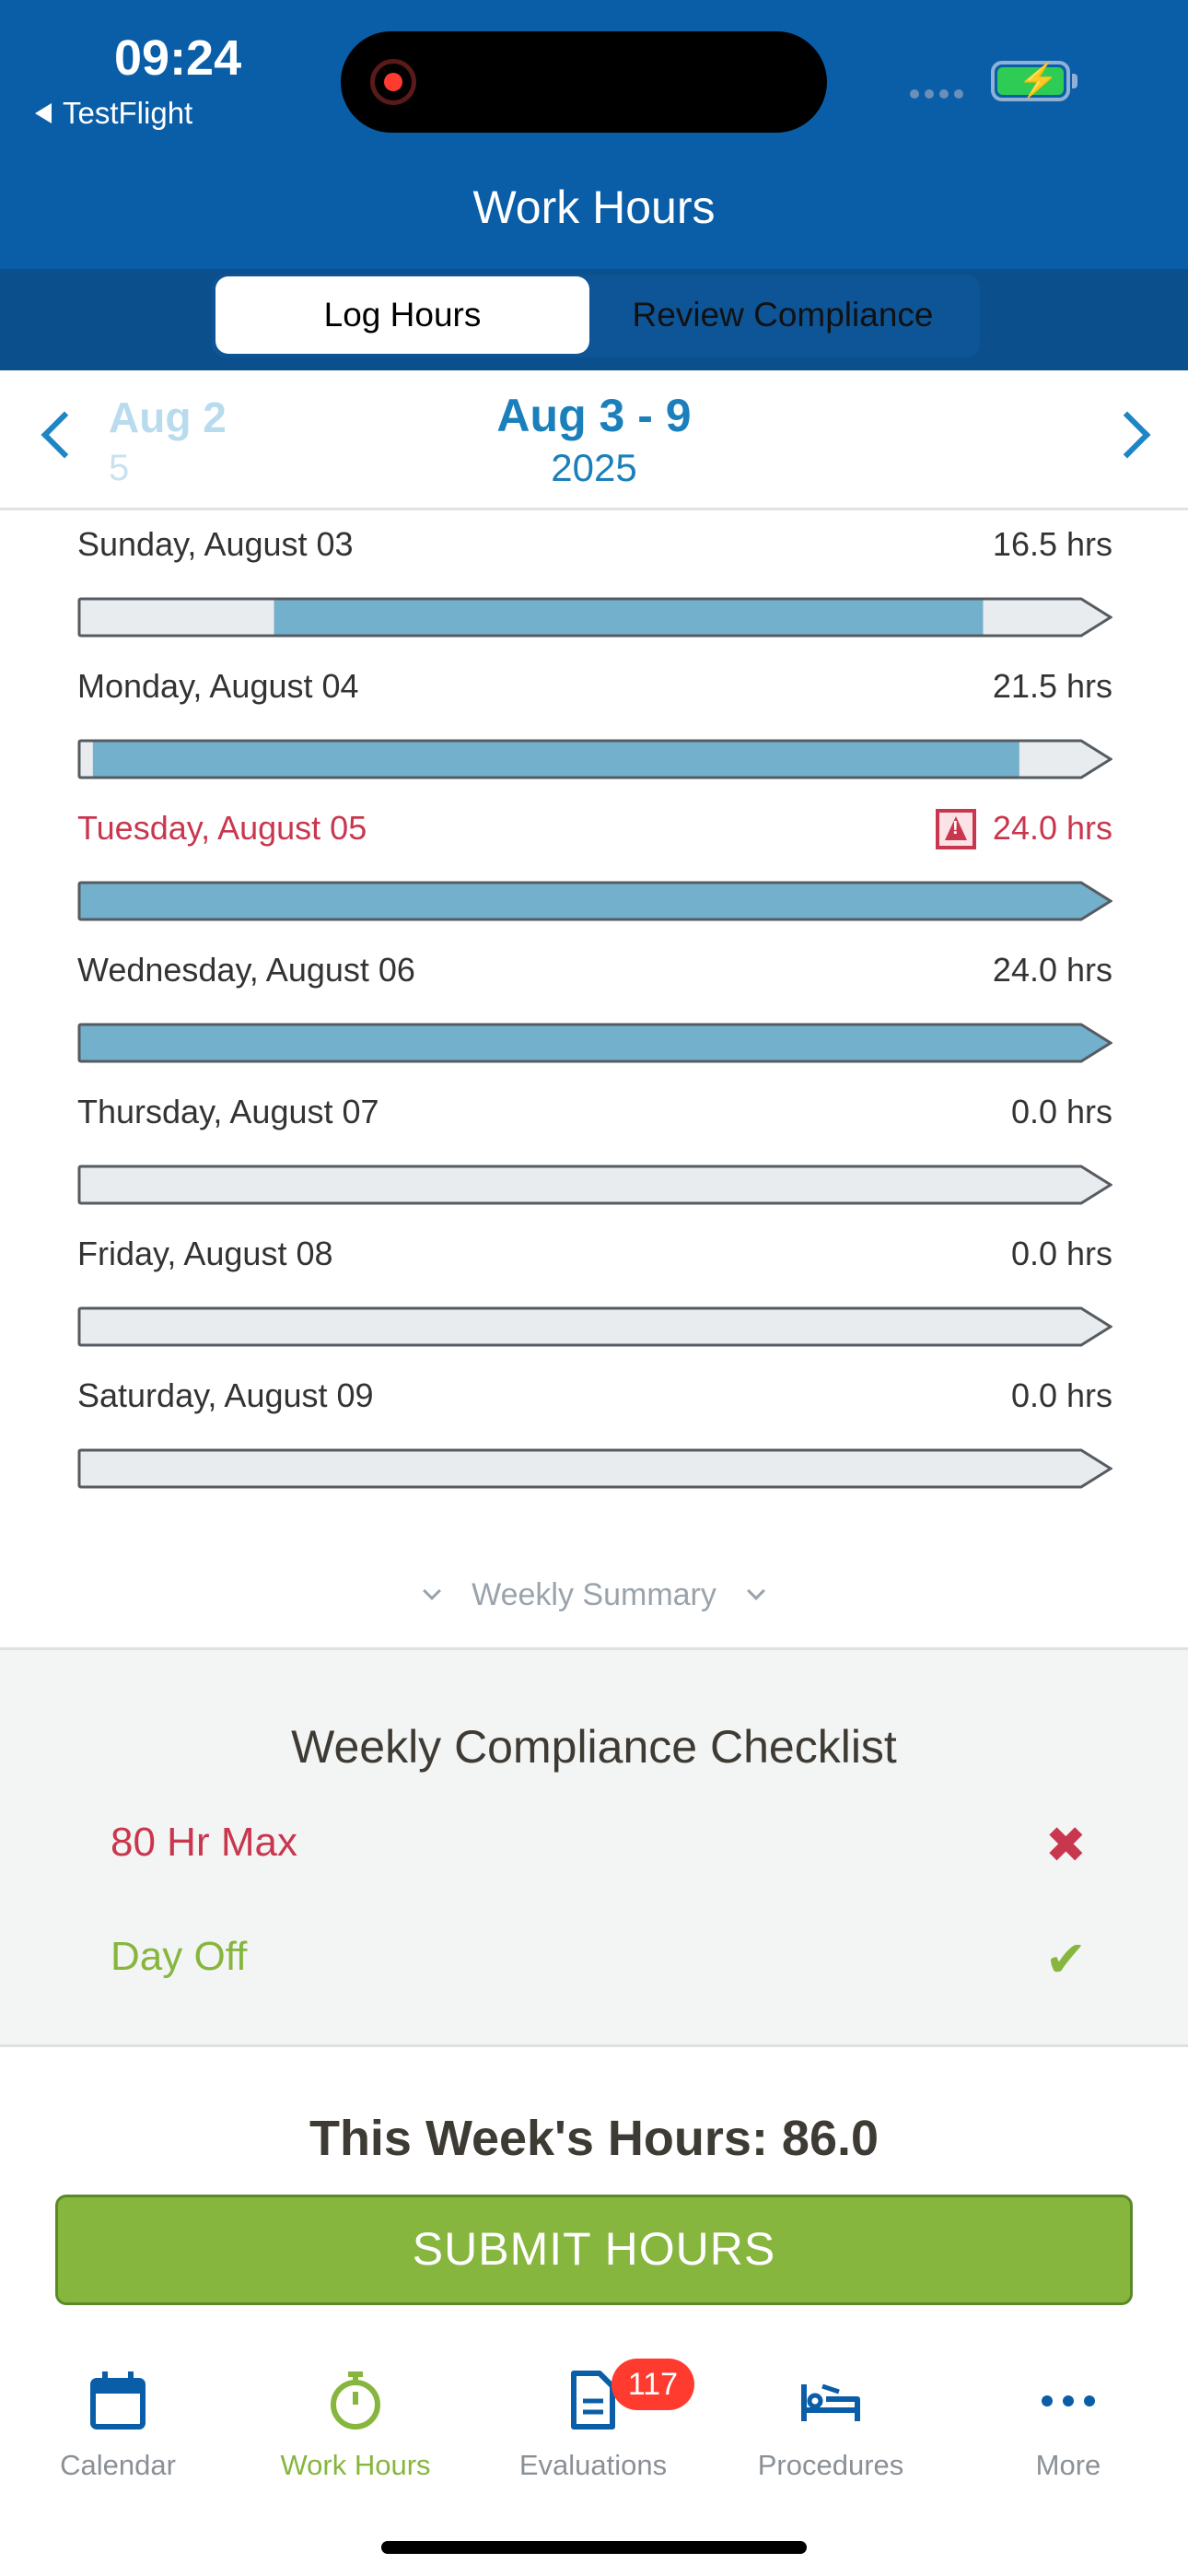 This screenshot has width=1188, height=2576. Describe the element at coordinates (939, 95) in the screenshot. I see `signal-icon` at that location.